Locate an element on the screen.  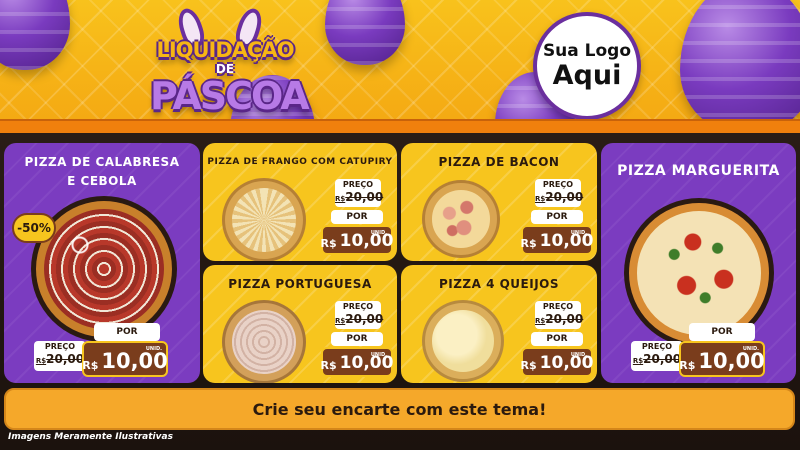
logo-line2: Aqui is located at coordinates (587, 76).